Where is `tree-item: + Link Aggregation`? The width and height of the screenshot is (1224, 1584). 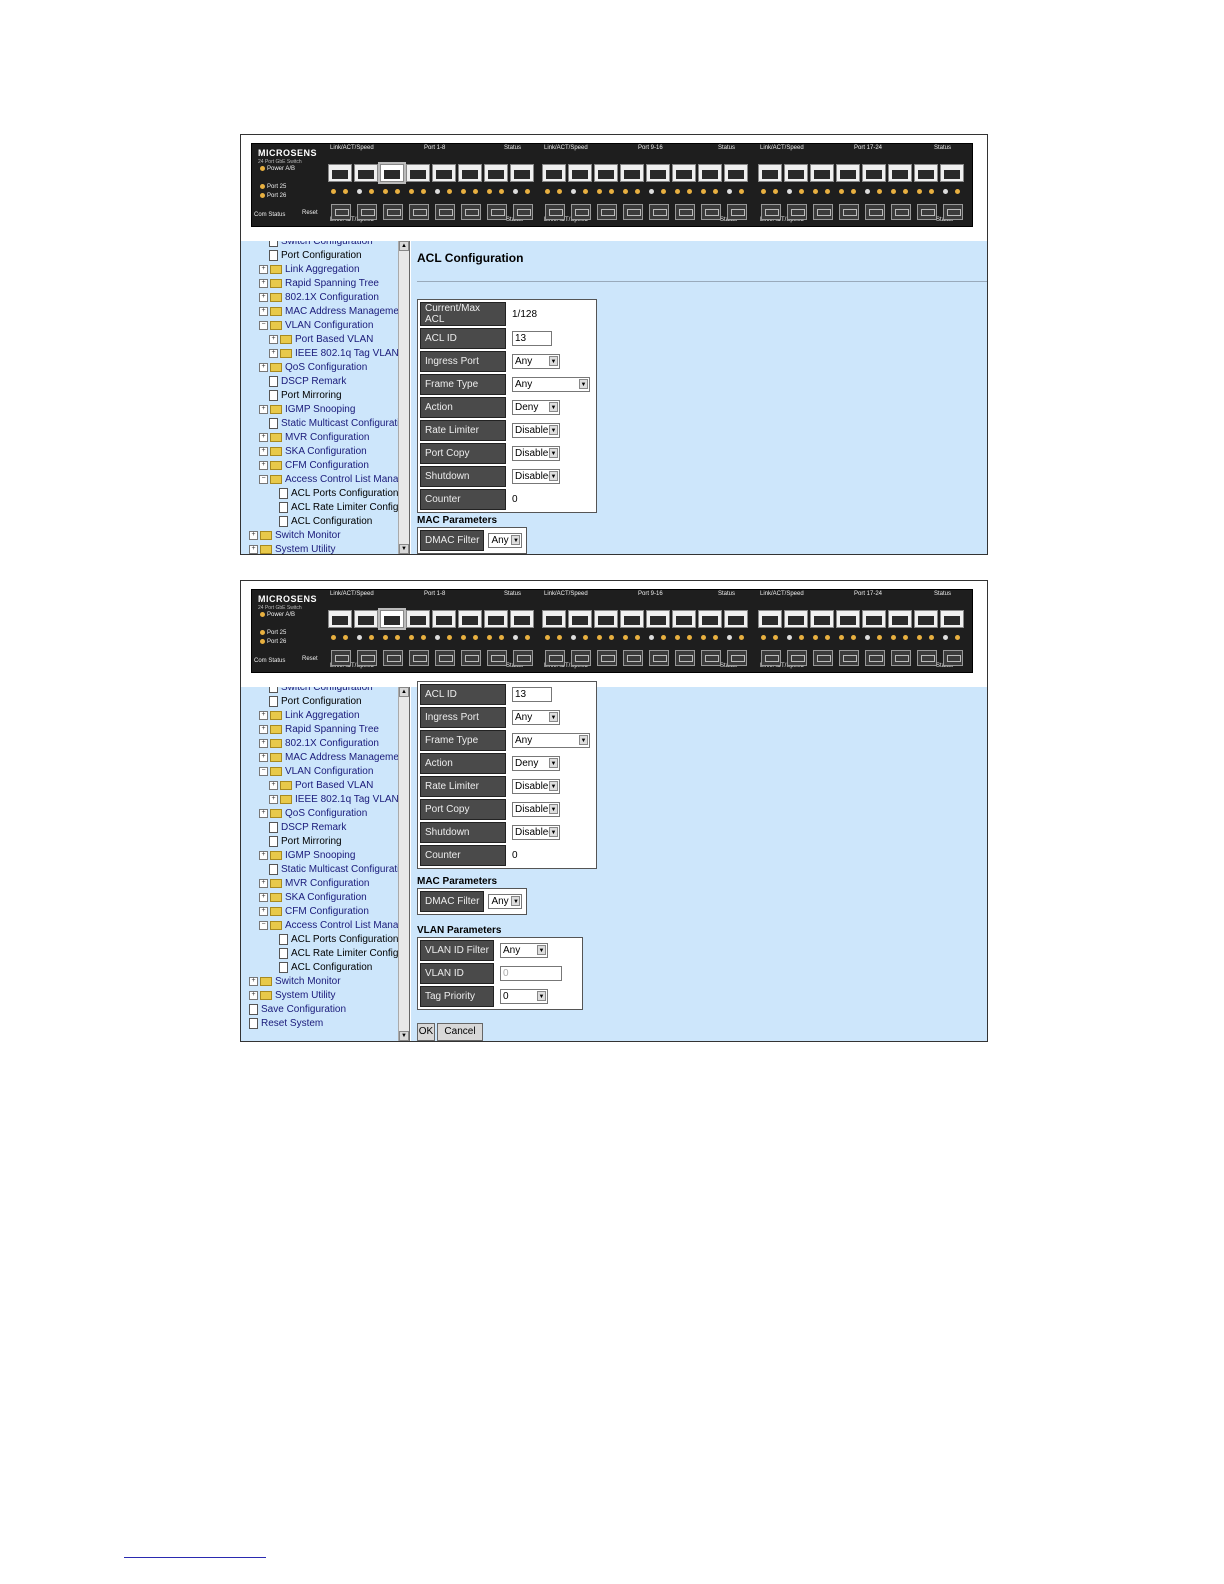
tree-item: + Link Aggregation is located at coordinates (327, 716).